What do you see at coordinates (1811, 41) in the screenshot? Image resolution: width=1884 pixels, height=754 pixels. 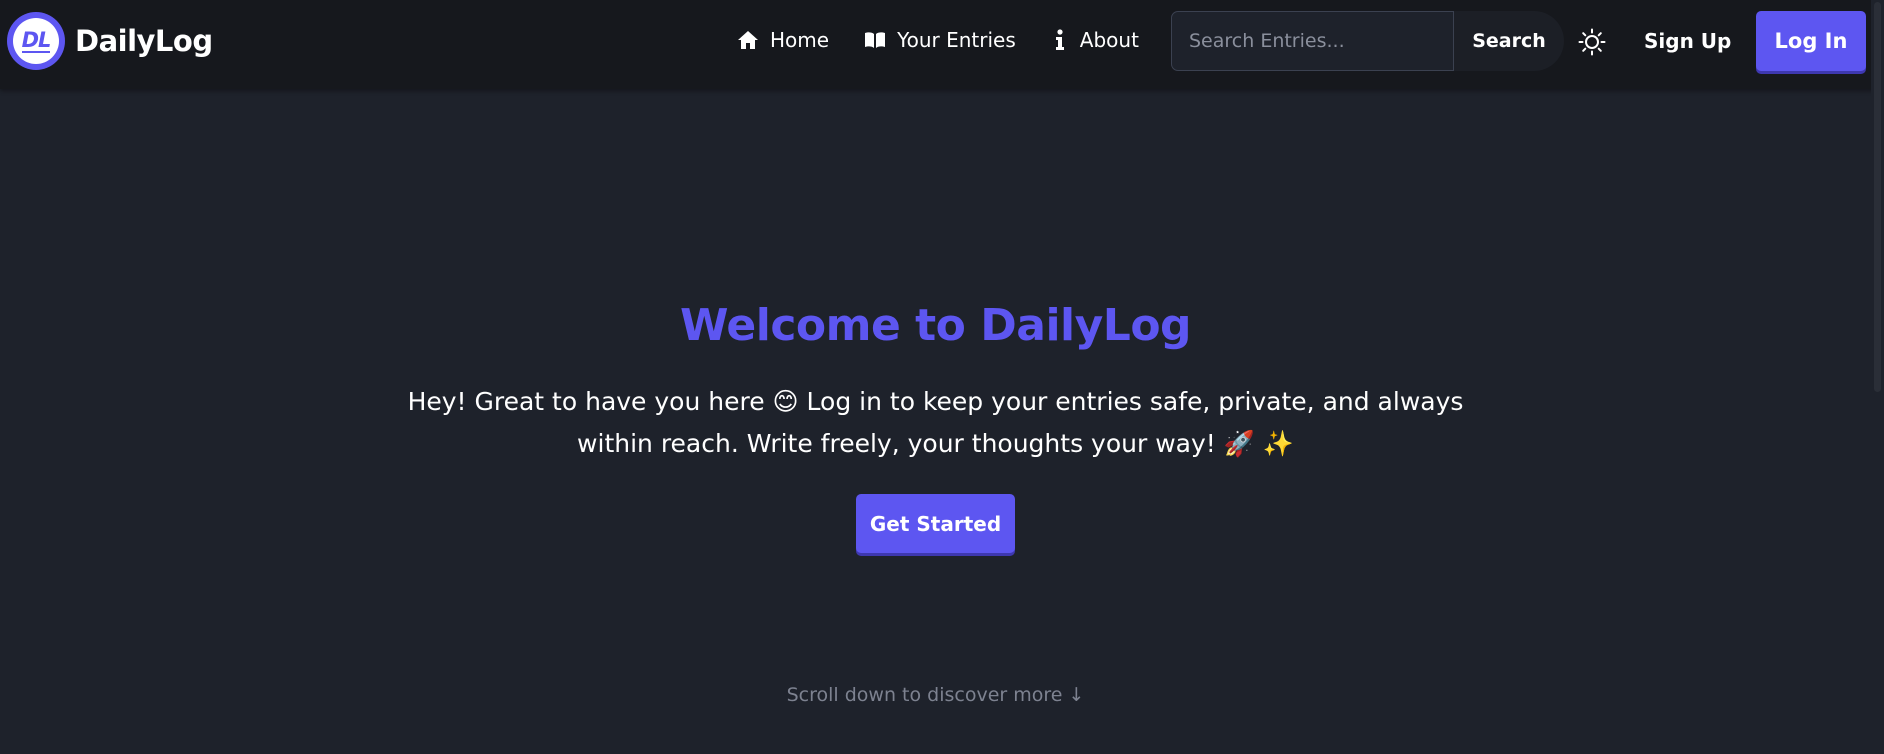 I see `login-button: Log In` at bounding box center [1811, 41].